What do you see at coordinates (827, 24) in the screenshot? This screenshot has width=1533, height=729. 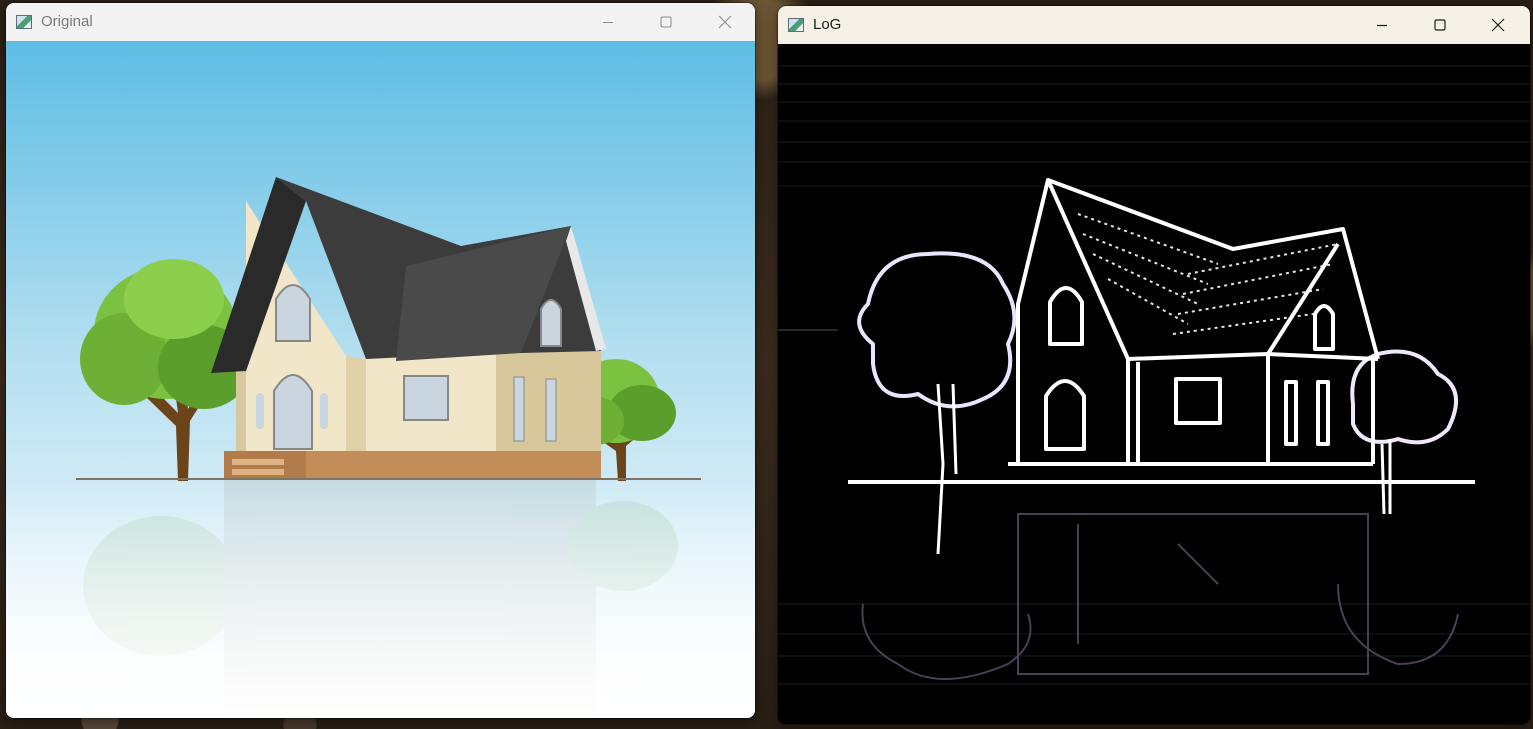 I see `window-title: LoG` at bounding box center [827, 24].